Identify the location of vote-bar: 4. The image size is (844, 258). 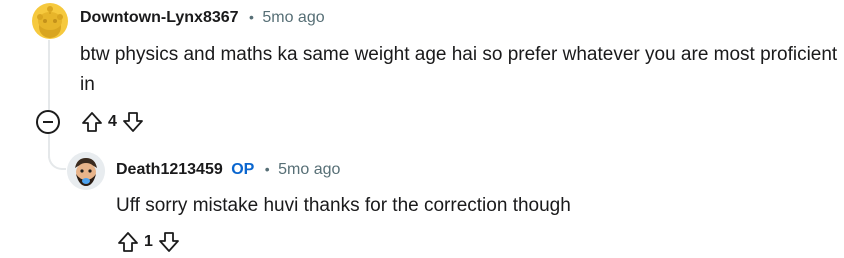
(112, 122).